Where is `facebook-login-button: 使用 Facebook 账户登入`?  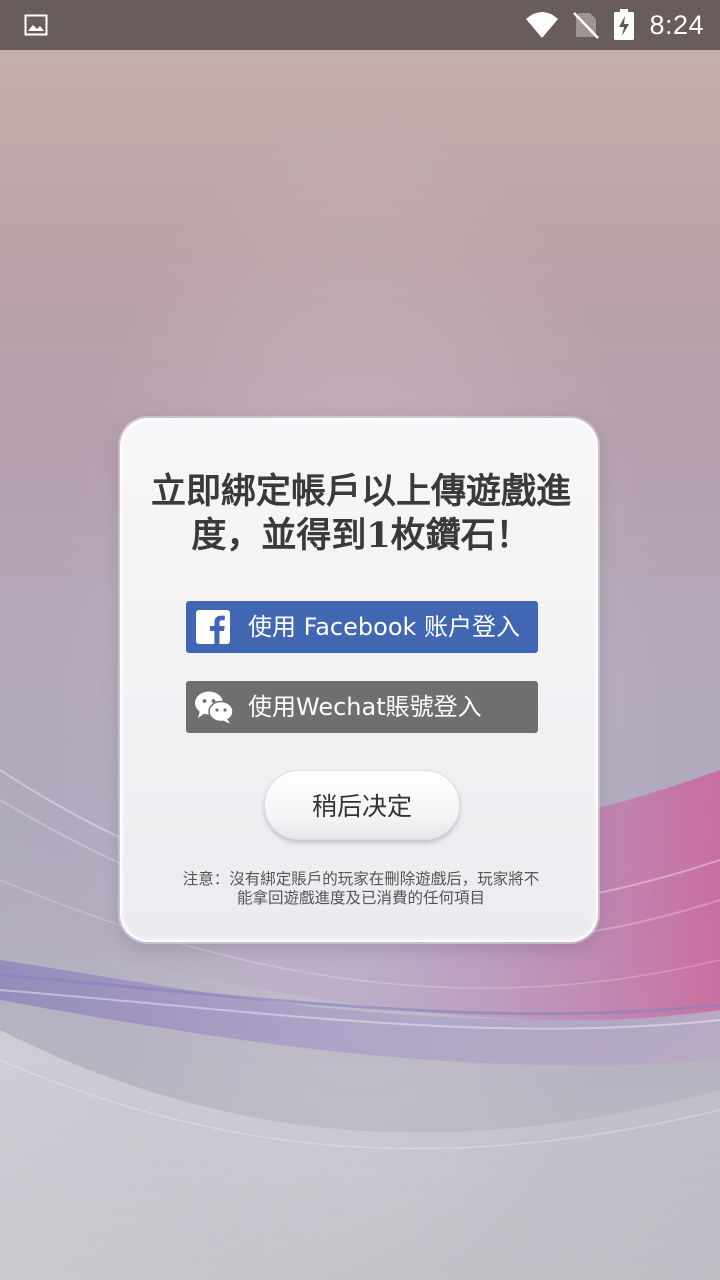
facebook-login-button: 使用 Facebook 账户登入 is located at coordinates (362, 627).